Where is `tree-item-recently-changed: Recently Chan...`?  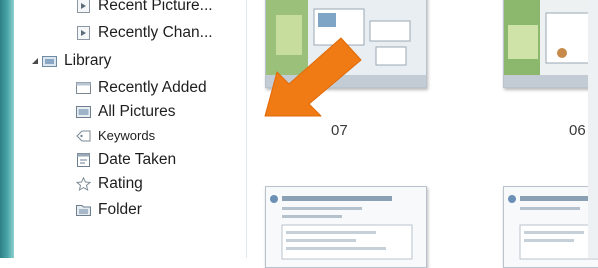 tree-item-recently-changed: Recently Chan... is located at coordinates (144, 33).